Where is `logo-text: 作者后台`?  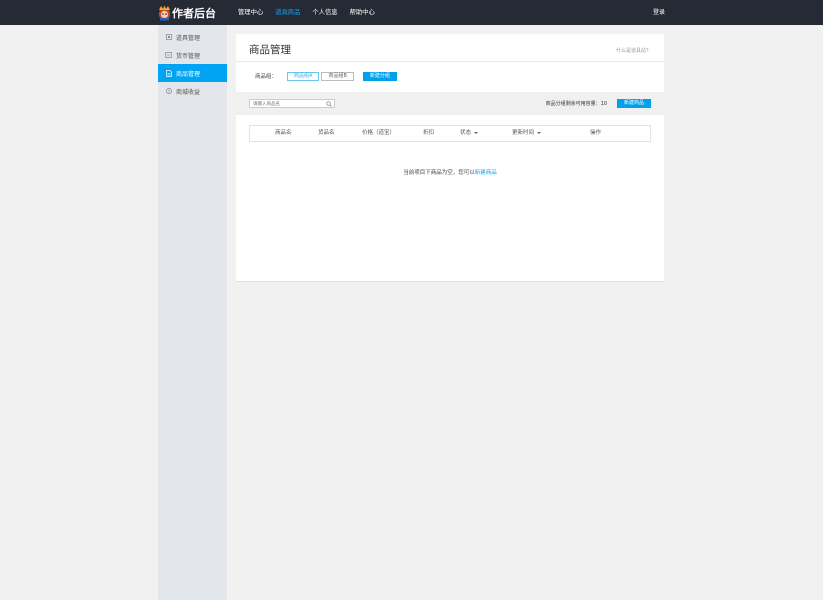
logo-text: 作者后台 is located at coordinates (194, 13).